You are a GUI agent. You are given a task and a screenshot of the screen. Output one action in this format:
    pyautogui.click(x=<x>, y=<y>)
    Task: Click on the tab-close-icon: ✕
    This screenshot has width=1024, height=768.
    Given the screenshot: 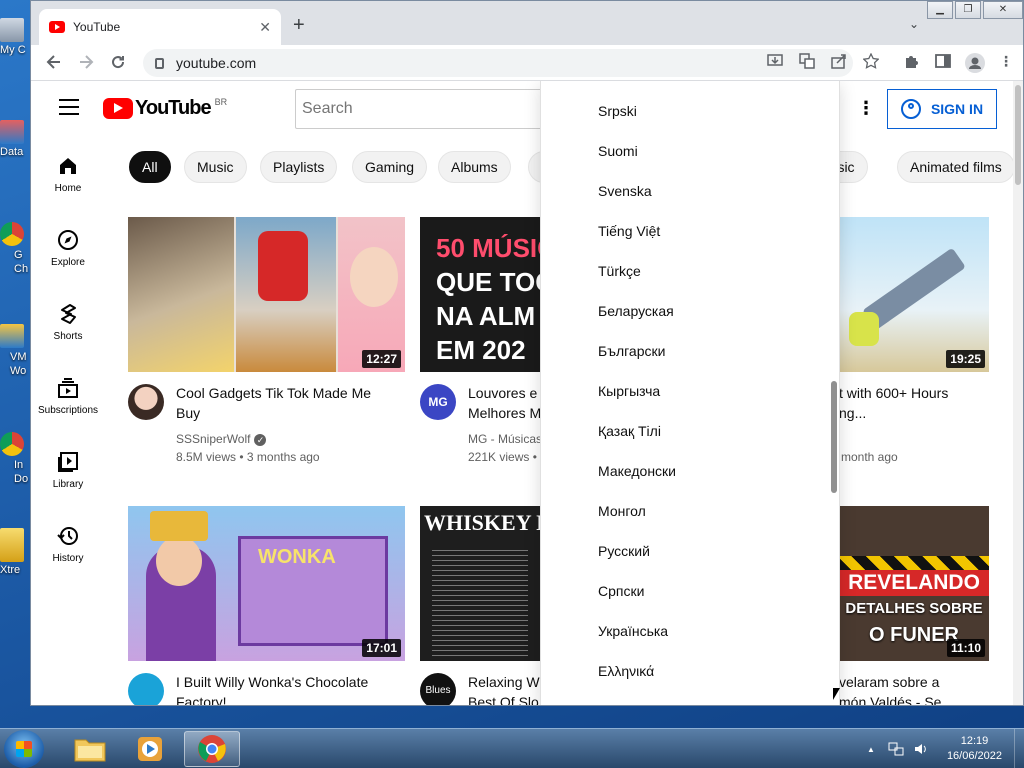 What is the action you would take?
    pyautogui.click(x=265, y=27)
    